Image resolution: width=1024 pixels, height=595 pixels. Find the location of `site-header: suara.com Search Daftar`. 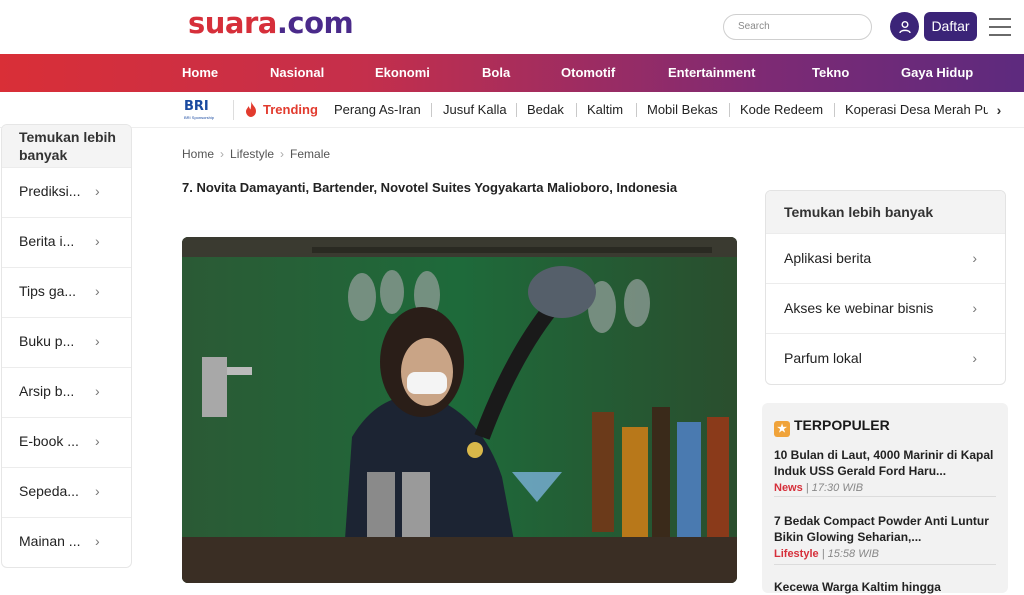

site-header: suara.com Search Daftar is located at coordinates (512, 27).